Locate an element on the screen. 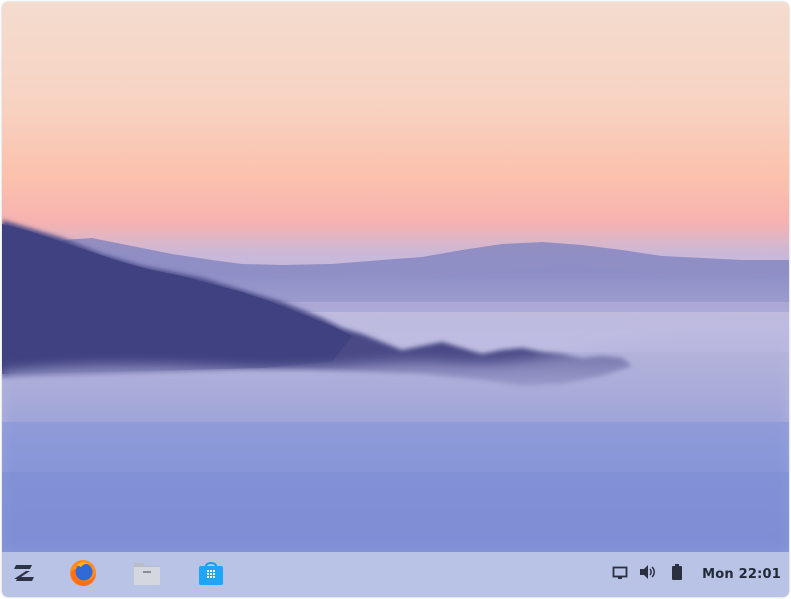 The width and height of the screenshot is (791, 599). zorin-menu-icon is located at coordinates (24, 575).